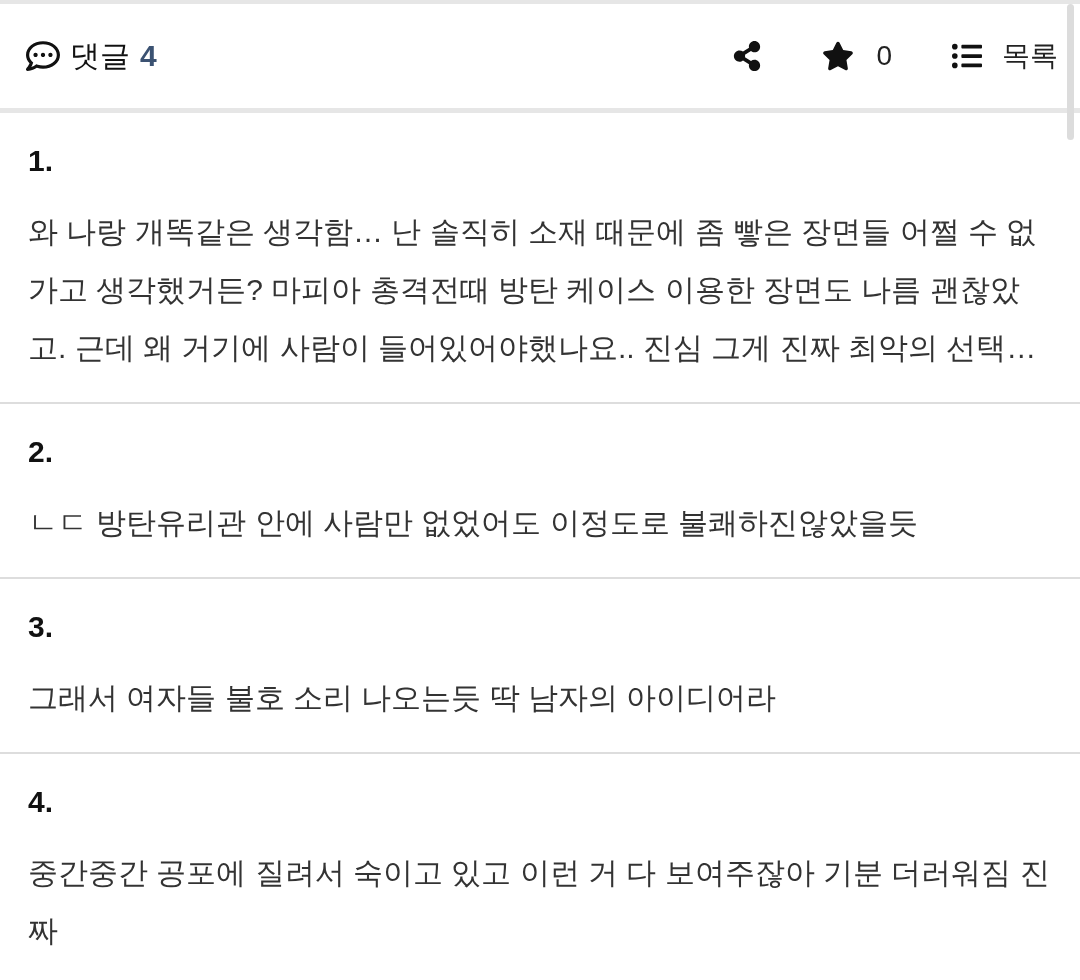  Describe the element at coordinates (967, 56) in the screenshot. I see `list-icon` at that location.